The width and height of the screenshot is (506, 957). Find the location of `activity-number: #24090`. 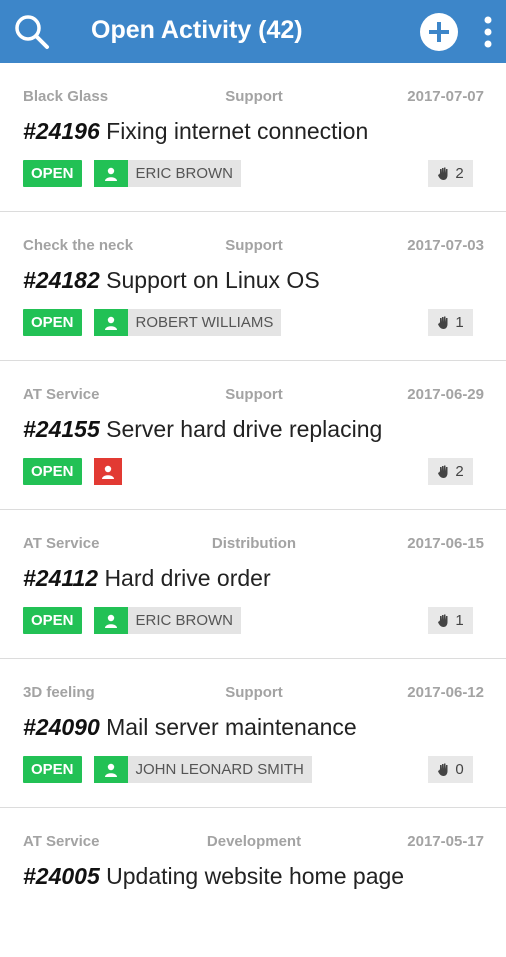

activity-number: #24090 is located at coordinates (61, 727).